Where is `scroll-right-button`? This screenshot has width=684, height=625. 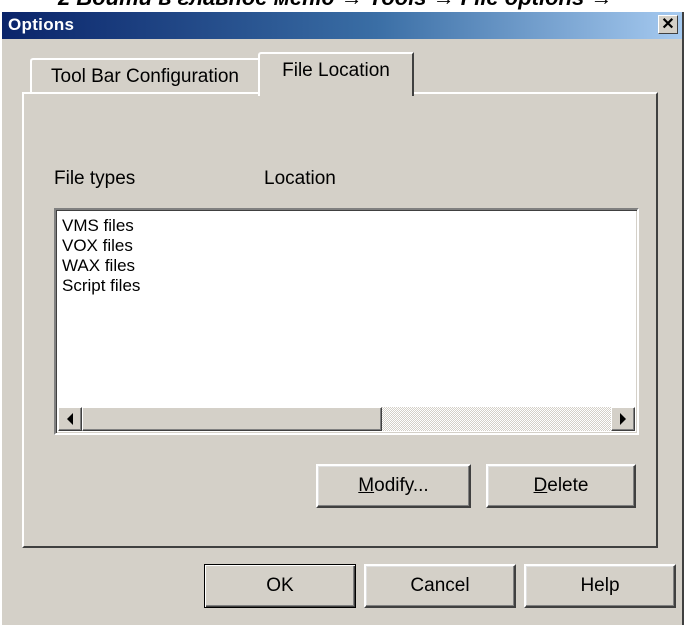
scroll-right-button is located at coordinates (623, 419).